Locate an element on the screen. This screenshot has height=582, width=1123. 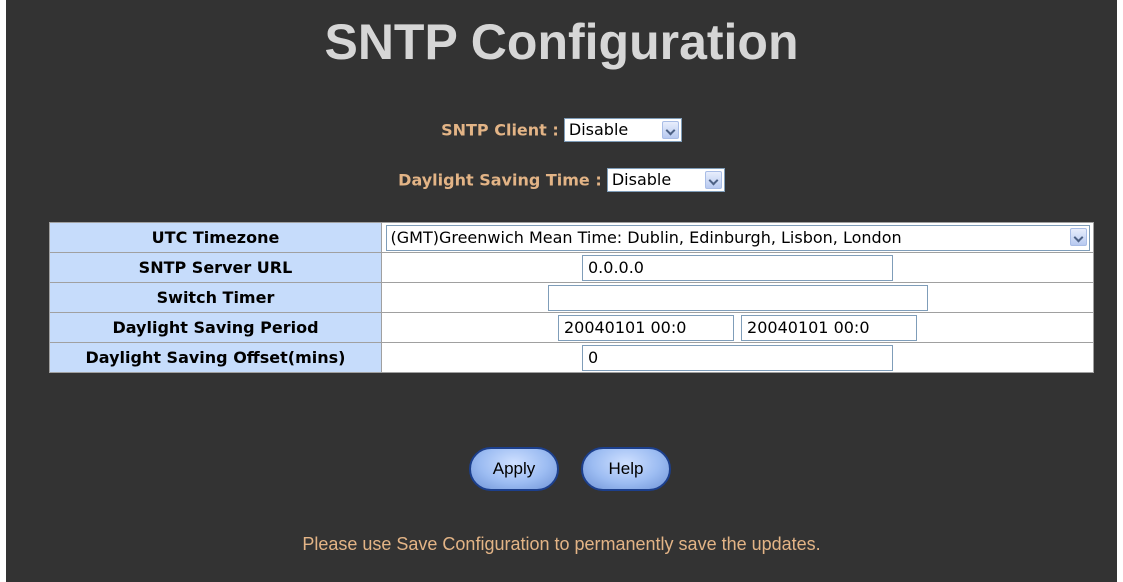
dst-offset-input: 0 is located at coordinates (737, 357).